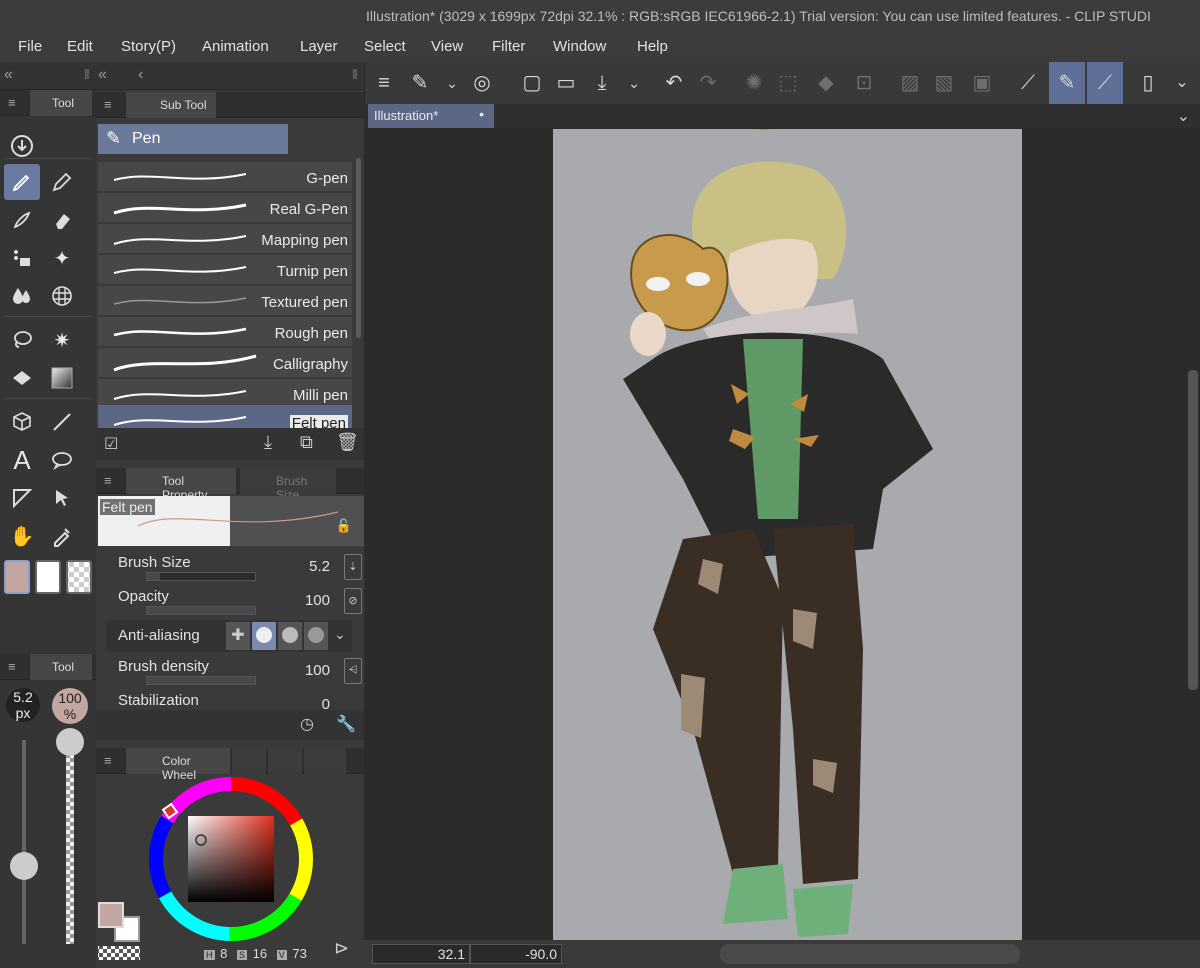 This screenshot has width=1200, height=968. Describe the element at coordinates (62, 340) in the screenshot. I see `magic-wand-icon: ✷` at that location.